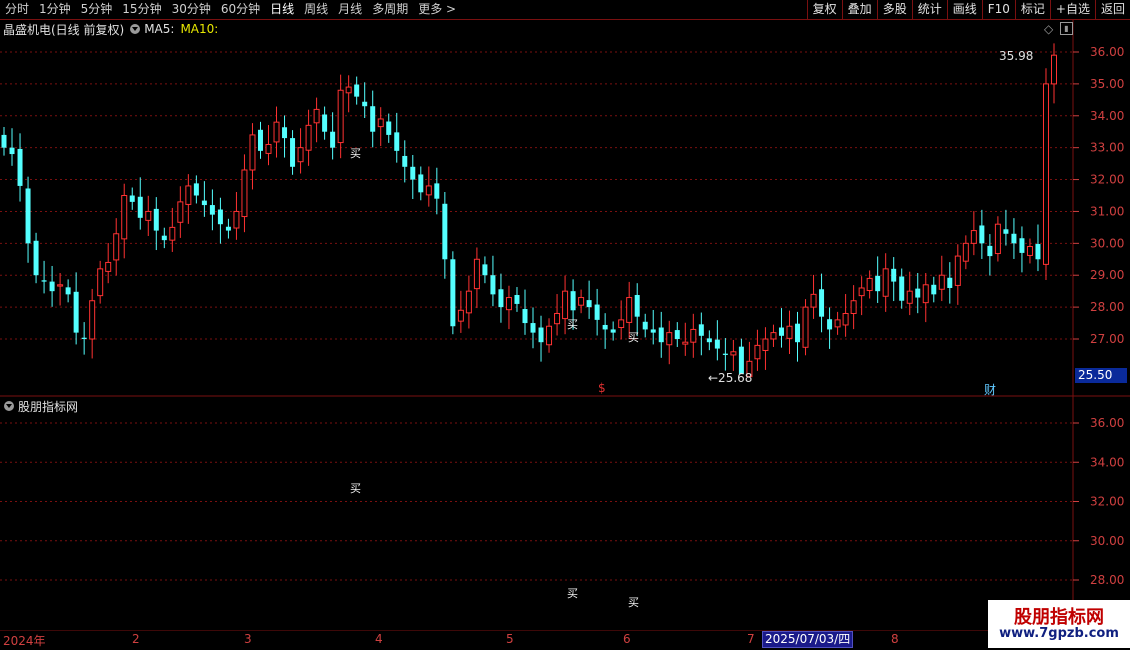  I want to click on period-tabs: 分时 1分钟 5分钟 15分钟 30分钟 60分钟 日线 周线 月线 多周期 更多 >, so click(230, 9).